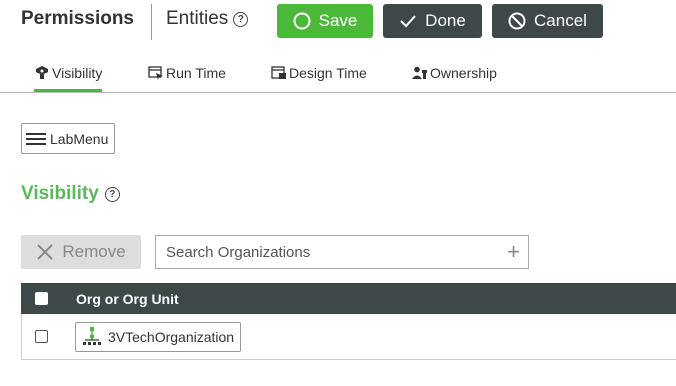 This screenshot has width=676, height=386. Describe the element at coordinates (151, 22) in the screenshot. I see `header-divider` at that location.